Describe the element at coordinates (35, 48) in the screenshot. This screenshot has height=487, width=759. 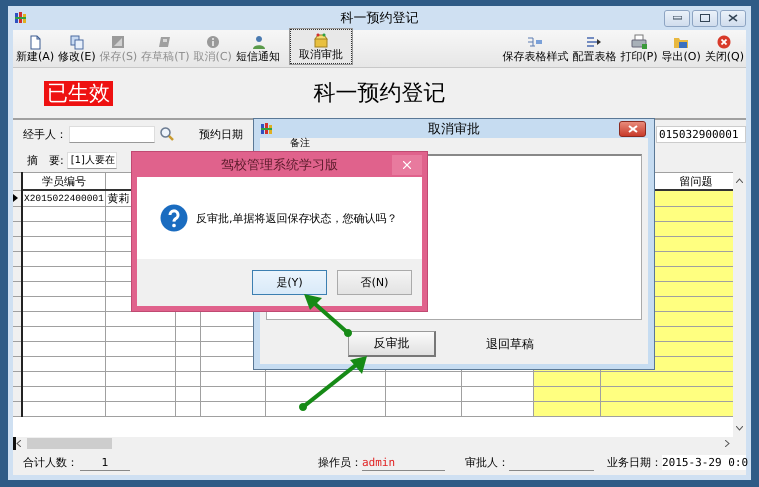
I see `toolbar-button: 新建(A)` at that location.